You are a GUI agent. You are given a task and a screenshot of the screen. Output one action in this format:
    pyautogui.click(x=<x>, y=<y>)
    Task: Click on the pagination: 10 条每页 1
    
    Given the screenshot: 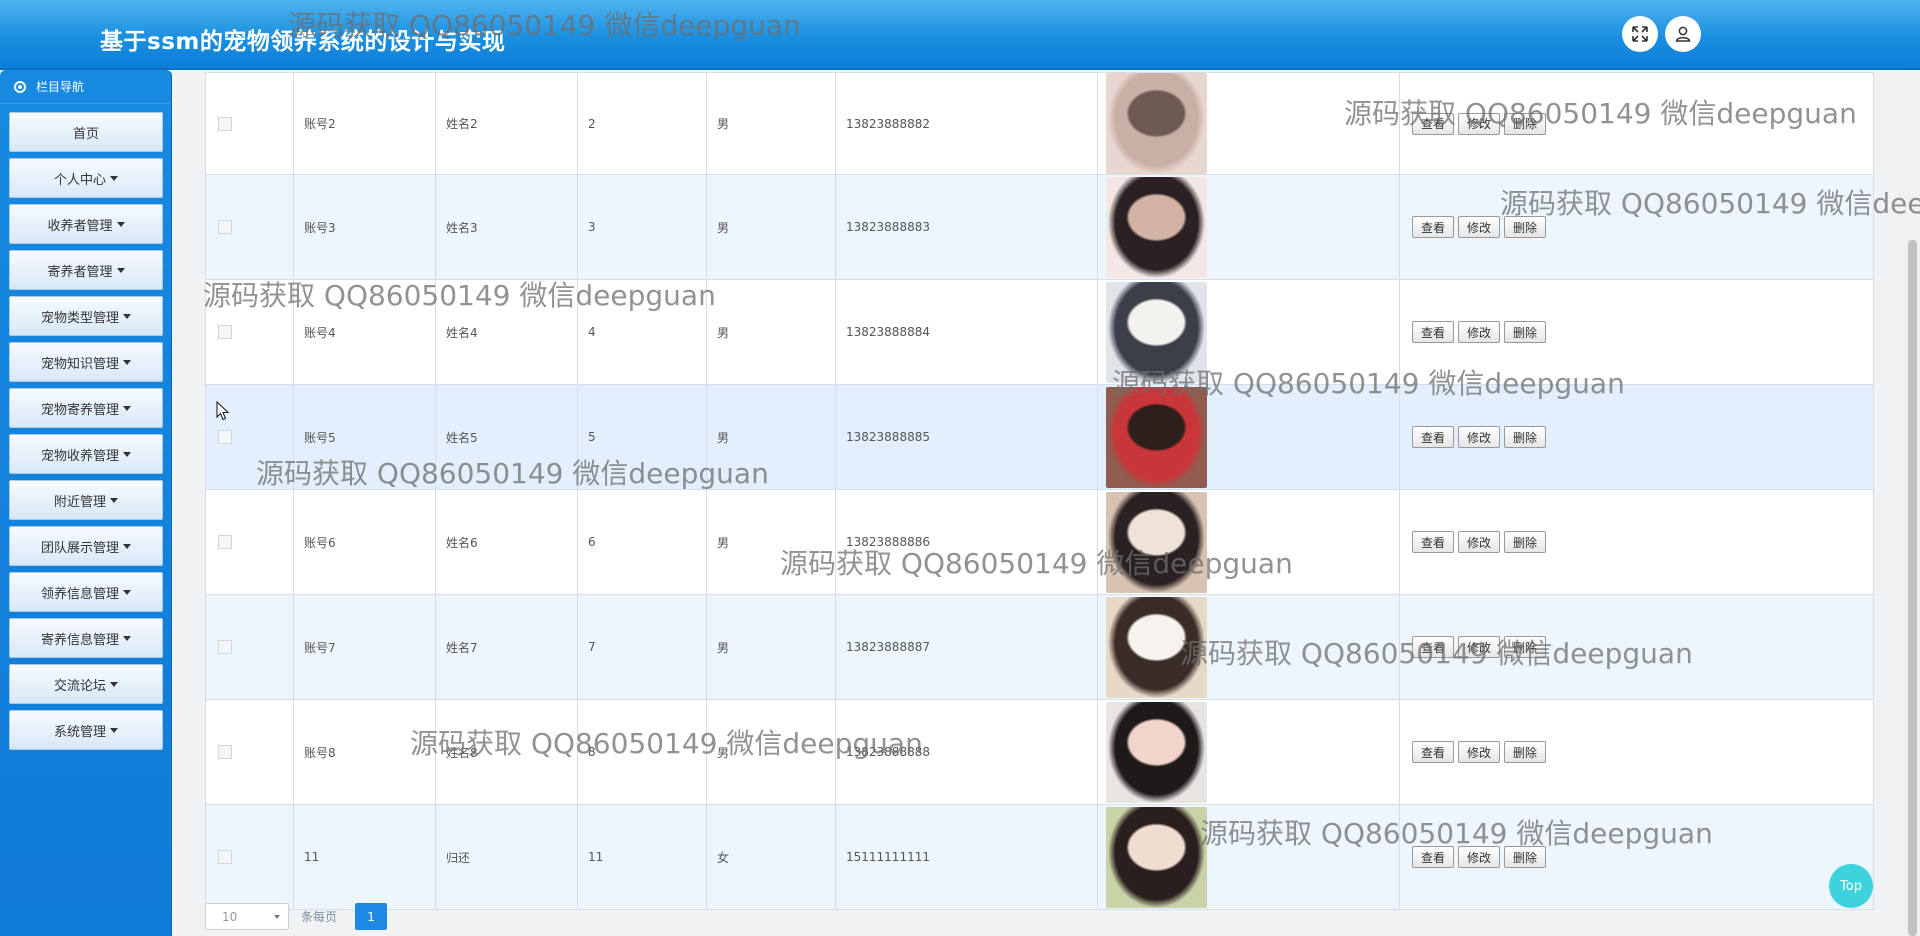 What is the action you would take?
    pyautogui.click(x=296, y=916)
    